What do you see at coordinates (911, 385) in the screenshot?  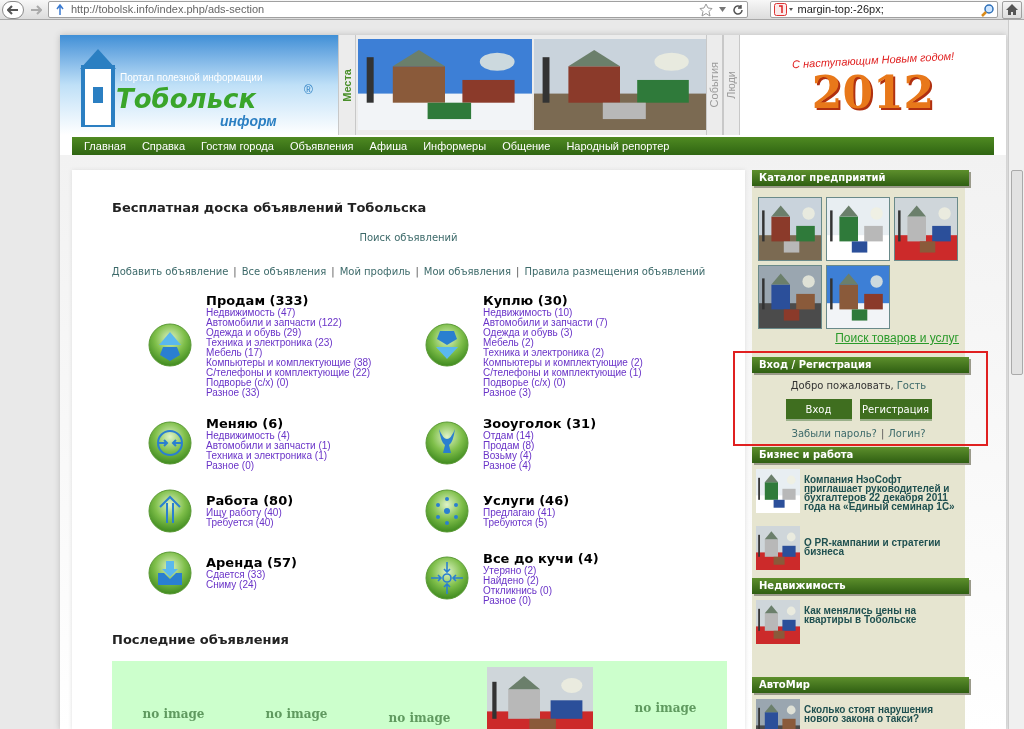 I see `guest-link: Гость` at bounding box center [911, 385].